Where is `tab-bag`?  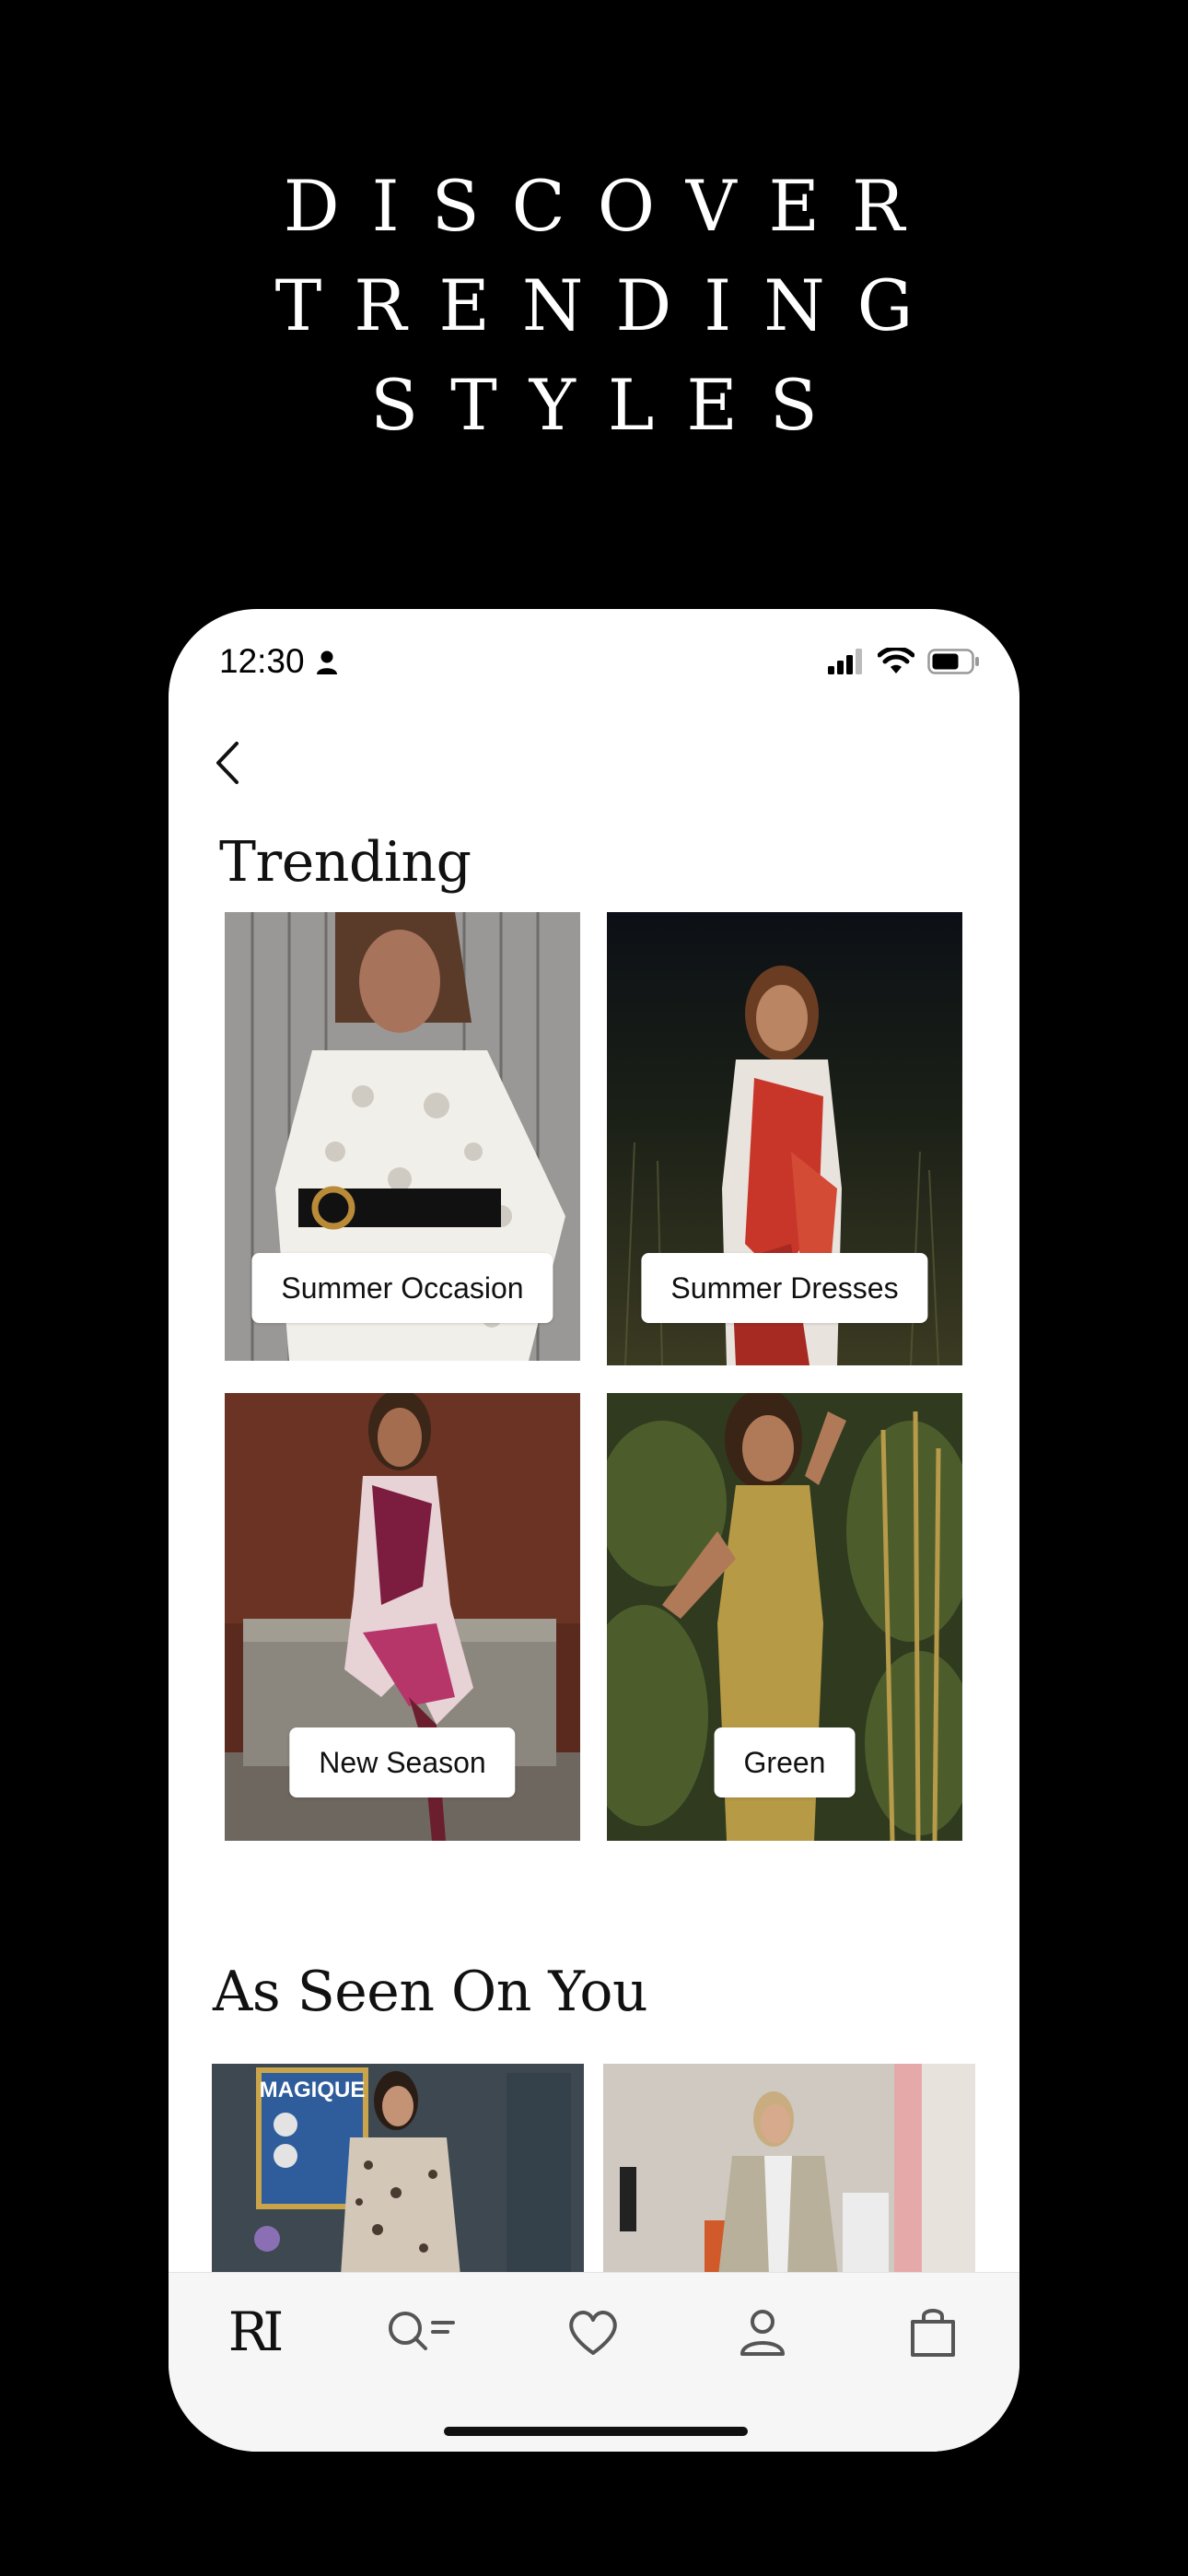
tab-bag is located at coordinates (932, 2332).